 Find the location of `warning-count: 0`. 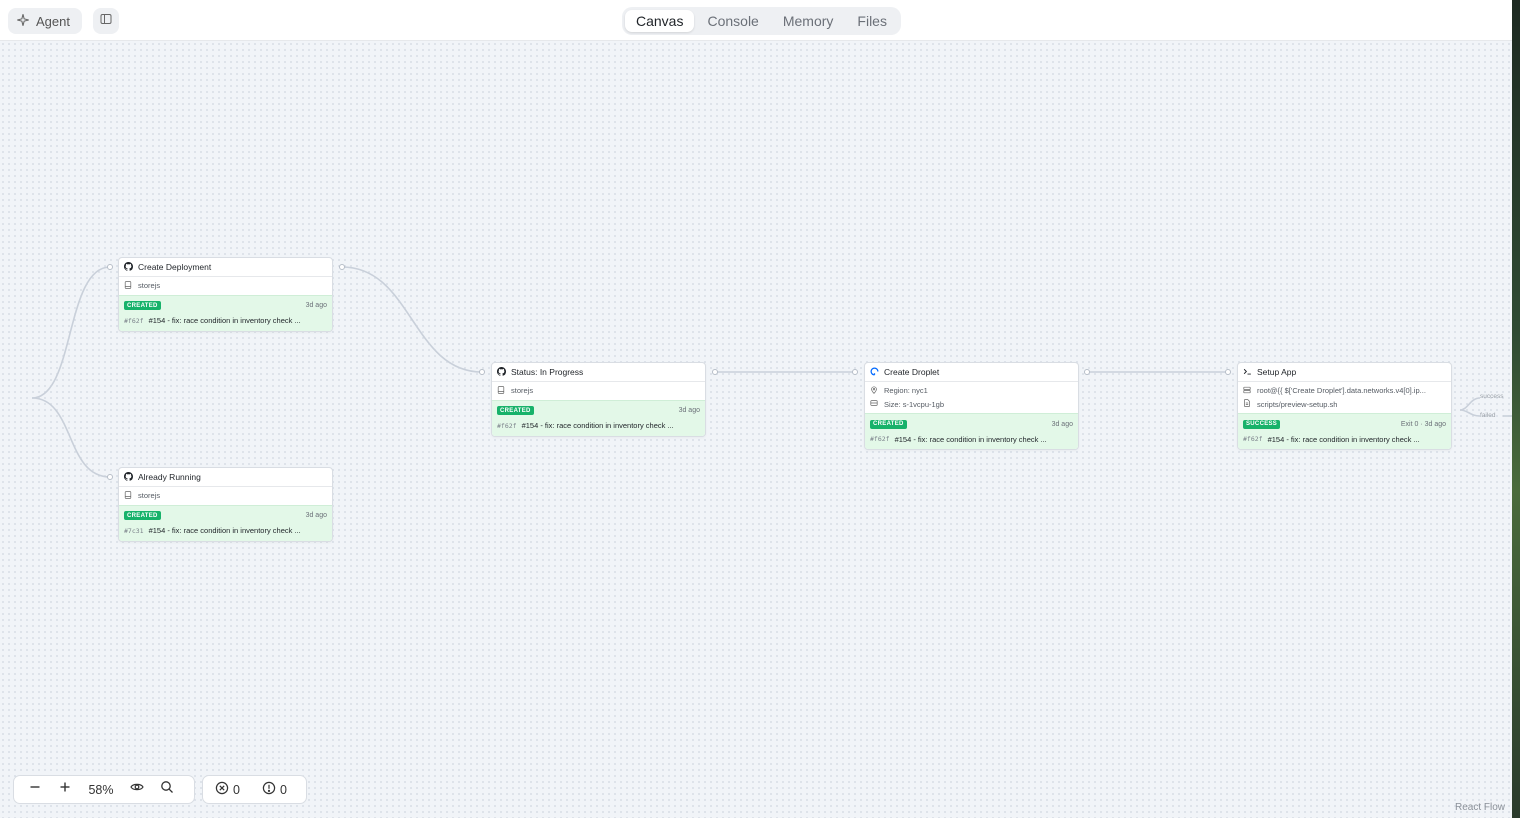

warning-count: 0 is located at coordinates (274, 789).